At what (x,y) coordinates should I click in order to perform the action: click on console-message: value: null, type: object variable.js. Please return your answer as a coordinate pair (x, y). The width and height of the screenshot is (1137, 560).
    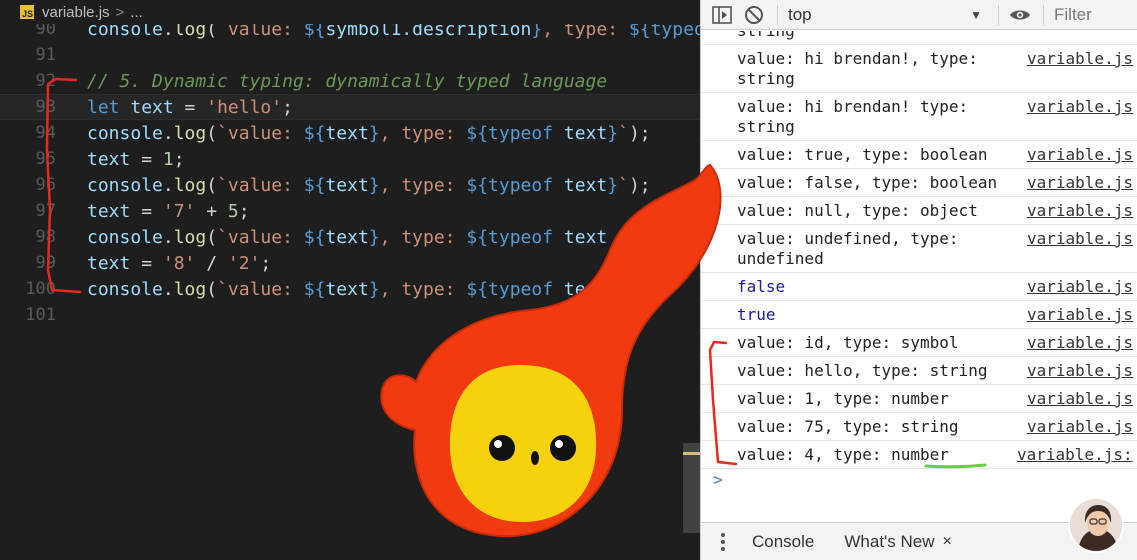
    Looking at the image, I should click on (919, 211).